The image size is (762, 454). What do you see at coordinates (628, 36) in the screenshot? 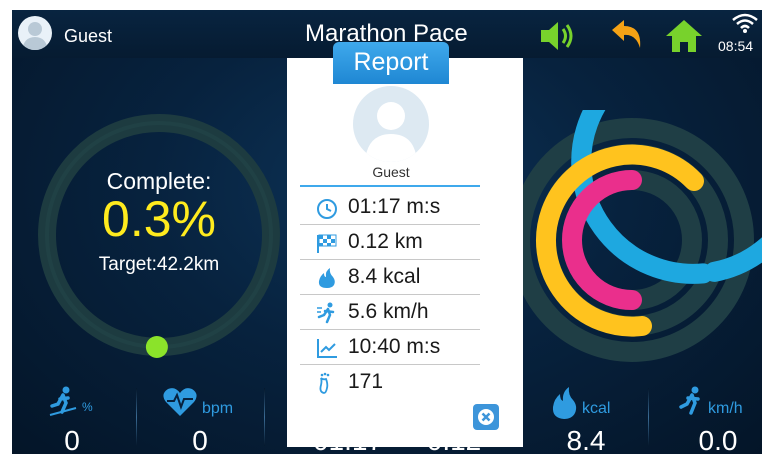
I see `back-arrow-icon` at bounding box center [628, 36].